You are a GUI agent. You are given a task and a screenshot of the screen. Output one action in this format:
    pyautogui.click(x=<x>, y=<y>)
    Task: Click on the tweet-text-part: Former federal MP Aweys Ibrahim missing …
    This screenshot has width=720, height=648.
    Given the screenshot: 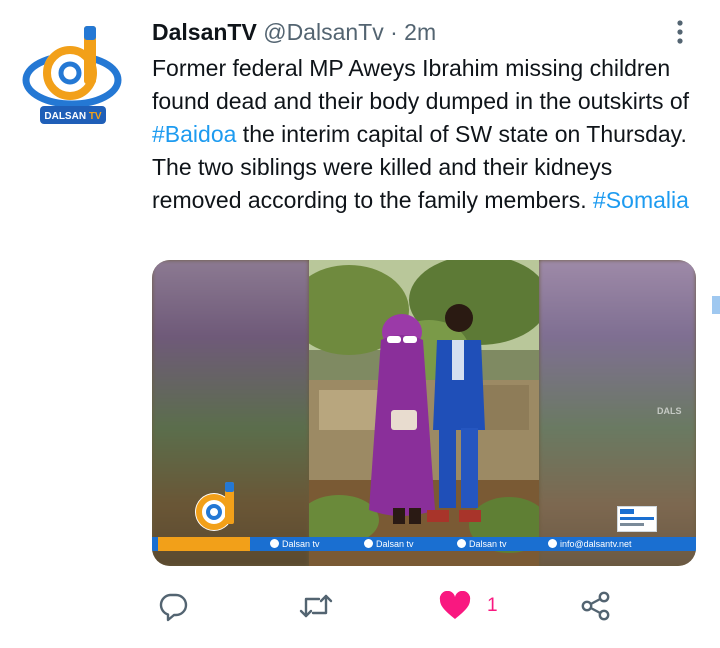 What is the action you would take?
    pyautogui.click(x=421, y=84)
    